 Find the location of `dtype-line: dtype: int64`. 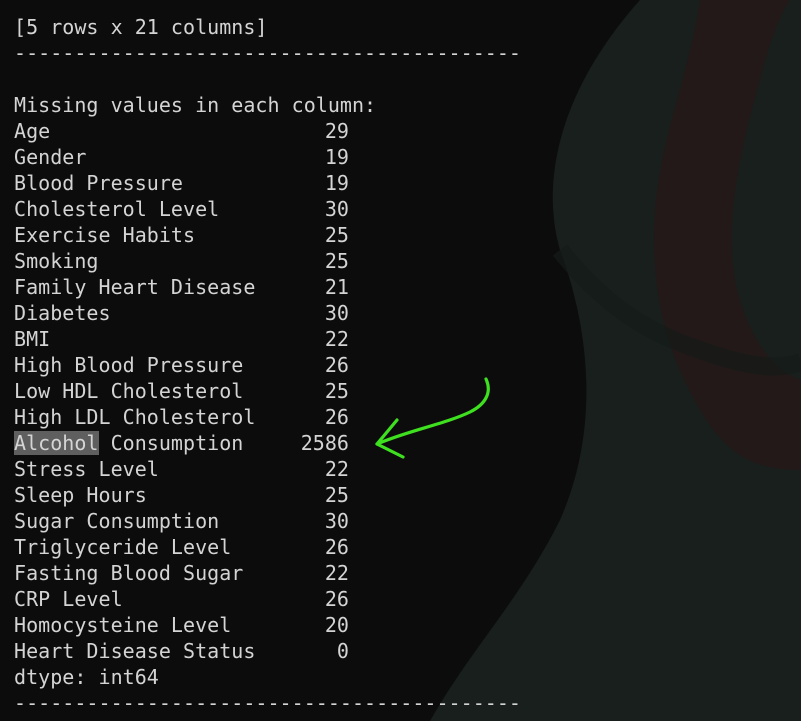

dtype-line: dtype: int64 is located at coordinates (86, 677).